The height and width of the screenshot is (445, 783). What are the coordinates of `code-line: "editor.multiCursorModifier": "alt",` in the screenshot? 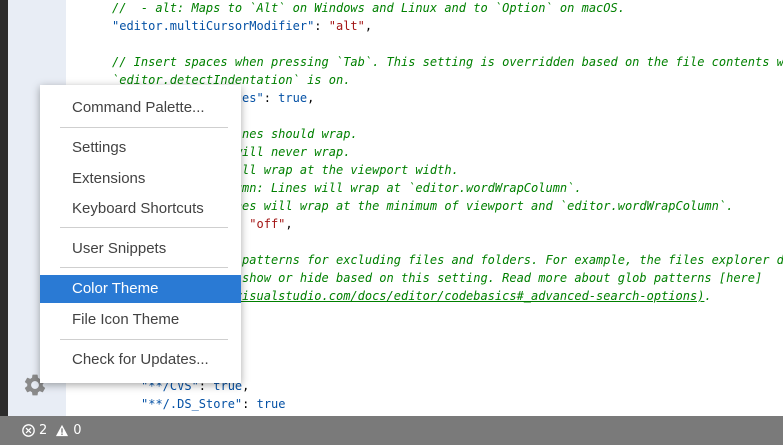 It's located at (242, 26).